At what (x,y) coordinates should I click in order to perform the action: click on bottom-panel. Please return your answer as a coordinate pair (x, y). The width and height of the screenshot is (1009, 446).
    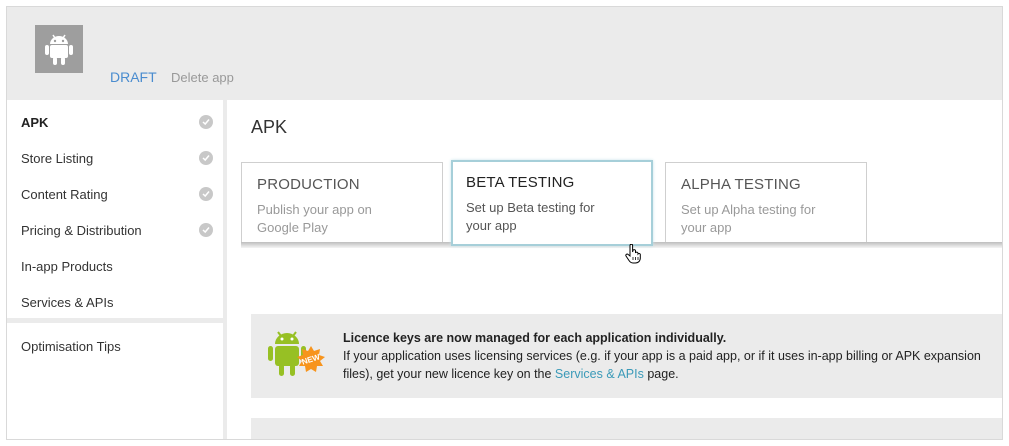
    Looking at the image, I should click on (626, 428).